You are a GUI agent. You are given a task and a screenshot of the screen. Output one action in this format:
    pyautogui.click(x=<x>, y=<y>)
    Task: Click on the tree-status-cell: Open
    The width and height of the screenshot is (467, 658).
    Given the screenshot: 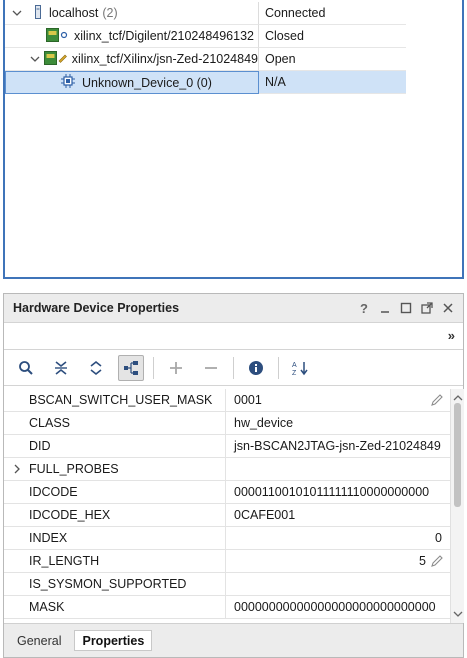 What is the action you would take?
    pyautogui.click(x=332, y=59)
    